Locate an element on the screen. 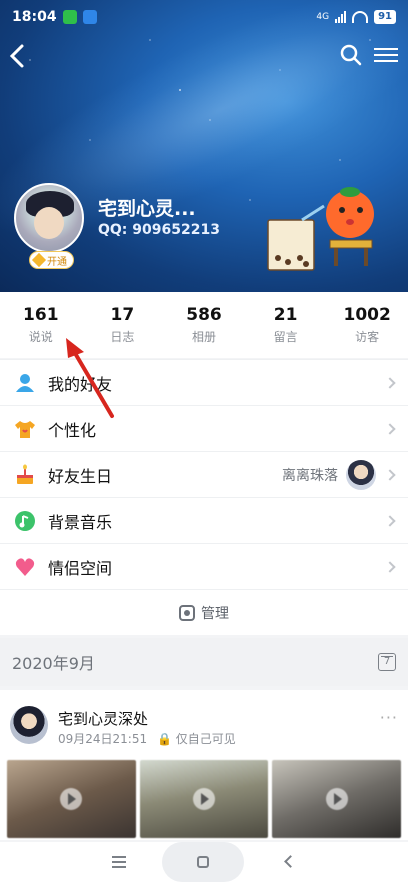 The height and width of the screenshot is (882, 408). menu-item-couple-space: 情侣空间 is located at coordinates (204, 566).